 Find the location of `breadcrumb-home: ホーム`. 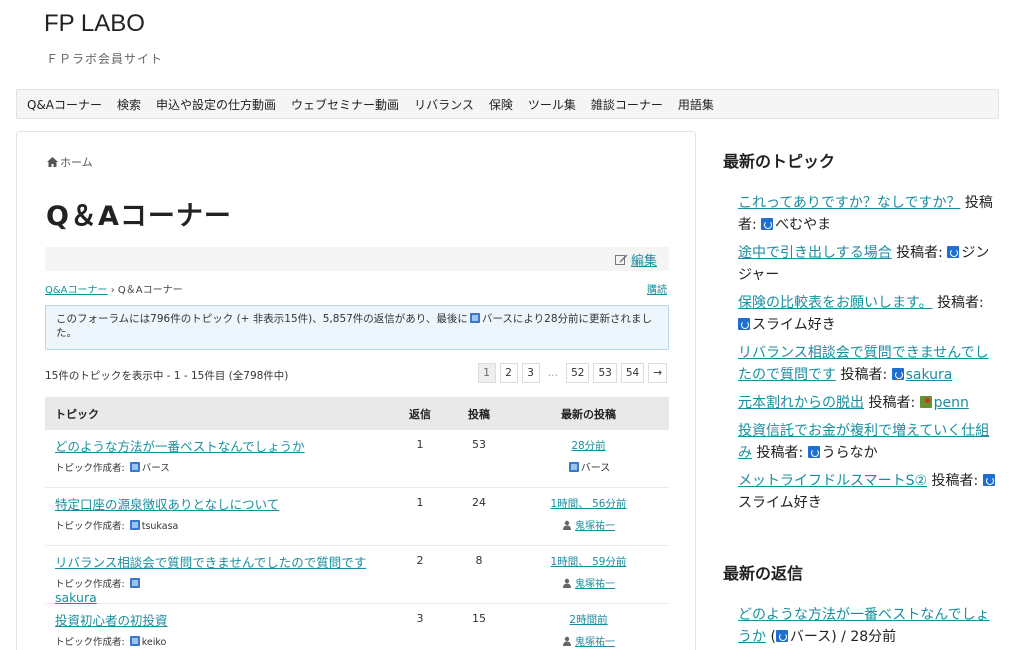

breadcrumb-home: ホーム is located at coordinates (76, 162).